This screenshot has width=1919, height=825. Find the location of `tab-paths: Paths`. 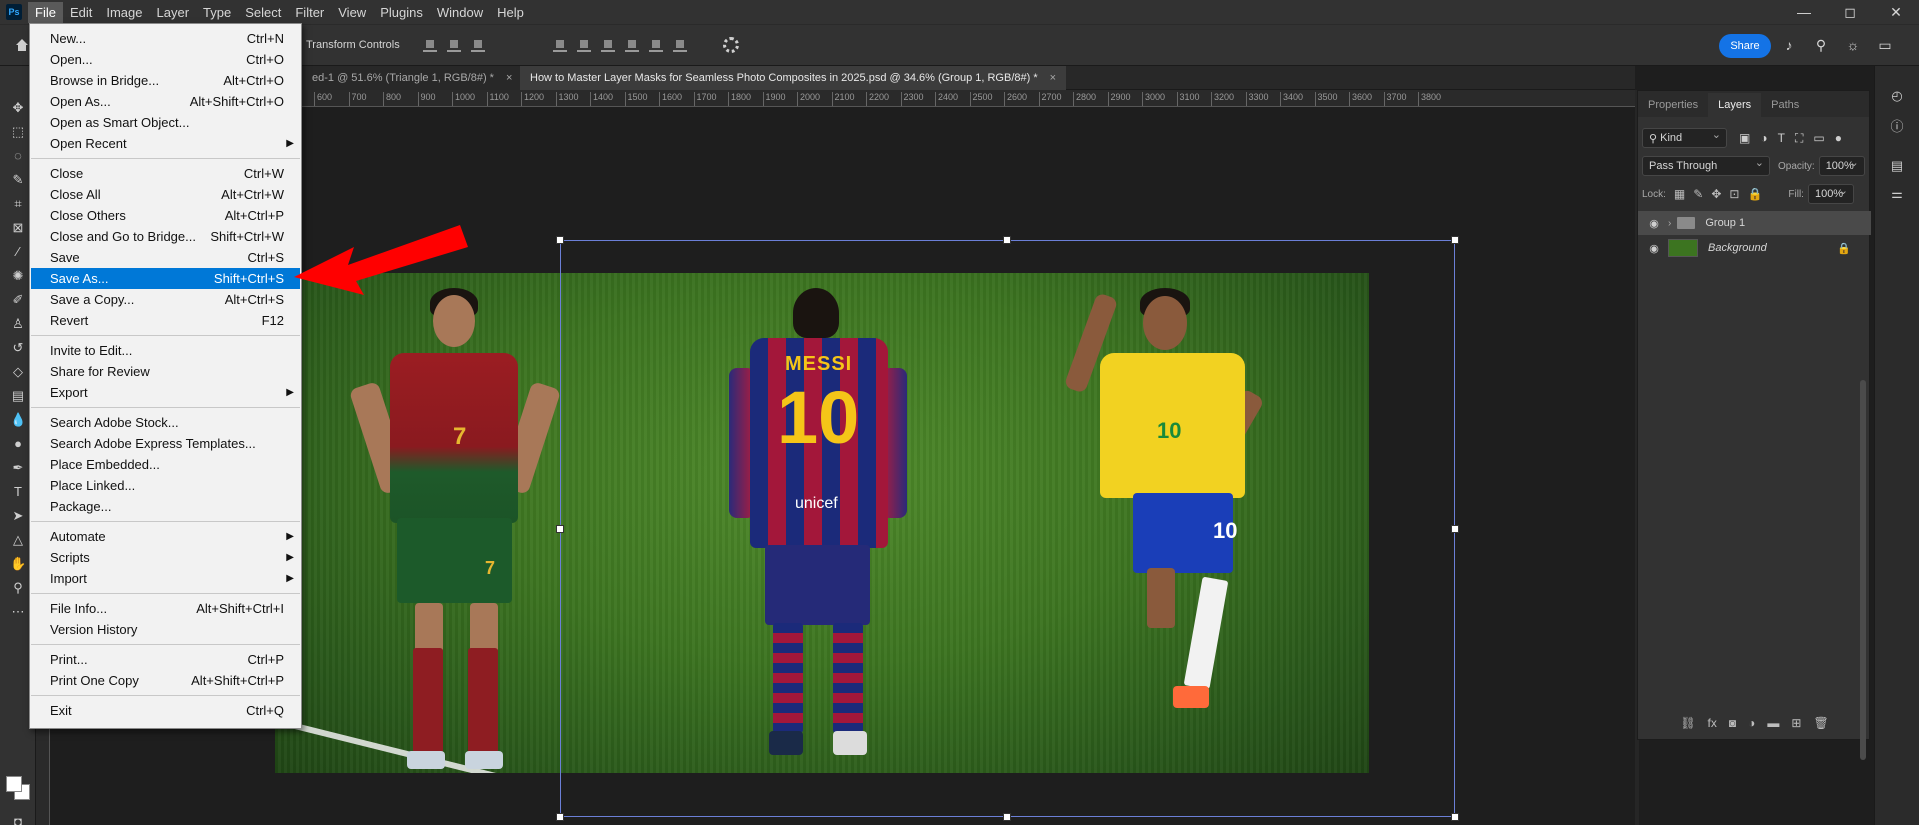

tab-paths: Paths is located at coordinates (1785, 108).